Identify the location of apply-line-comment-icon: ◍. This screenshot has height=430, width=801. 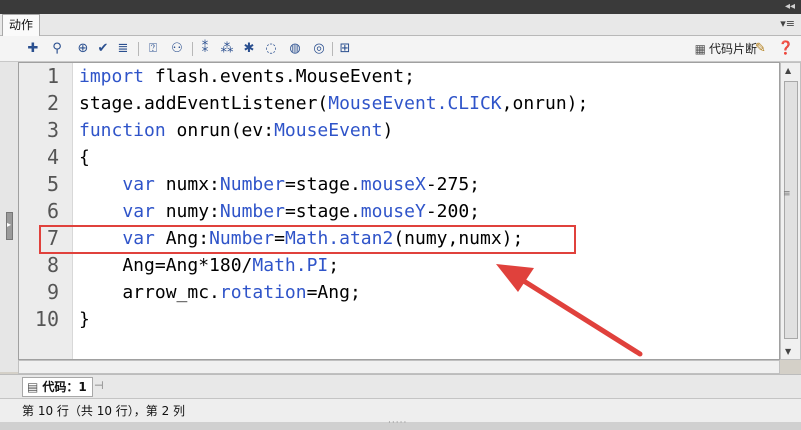
(295, 49).